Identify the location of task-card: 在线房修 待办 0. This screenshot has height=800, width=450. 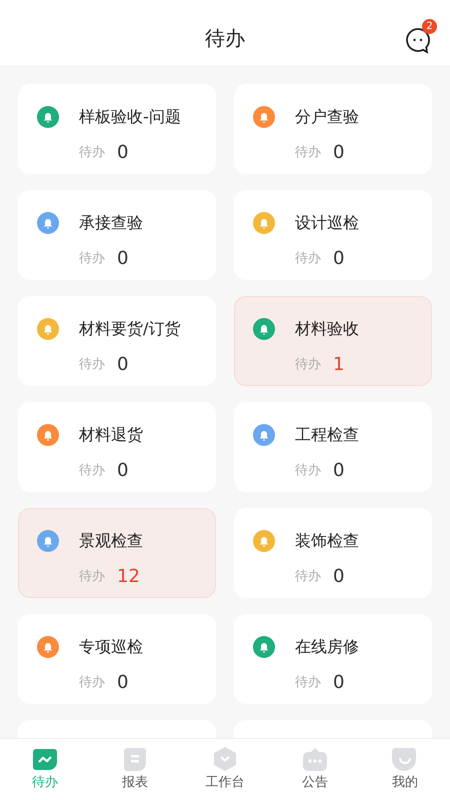
(333, 659).